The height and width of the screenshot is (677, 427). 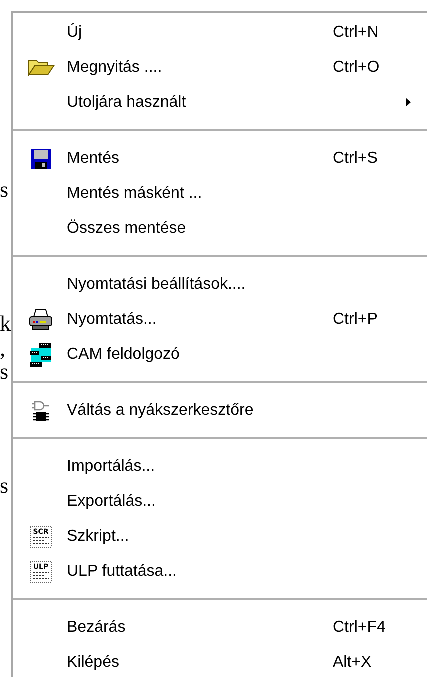 I want to click on menu-item: Megnyitás .... Ctrl+O, so click(x=220, y=67).